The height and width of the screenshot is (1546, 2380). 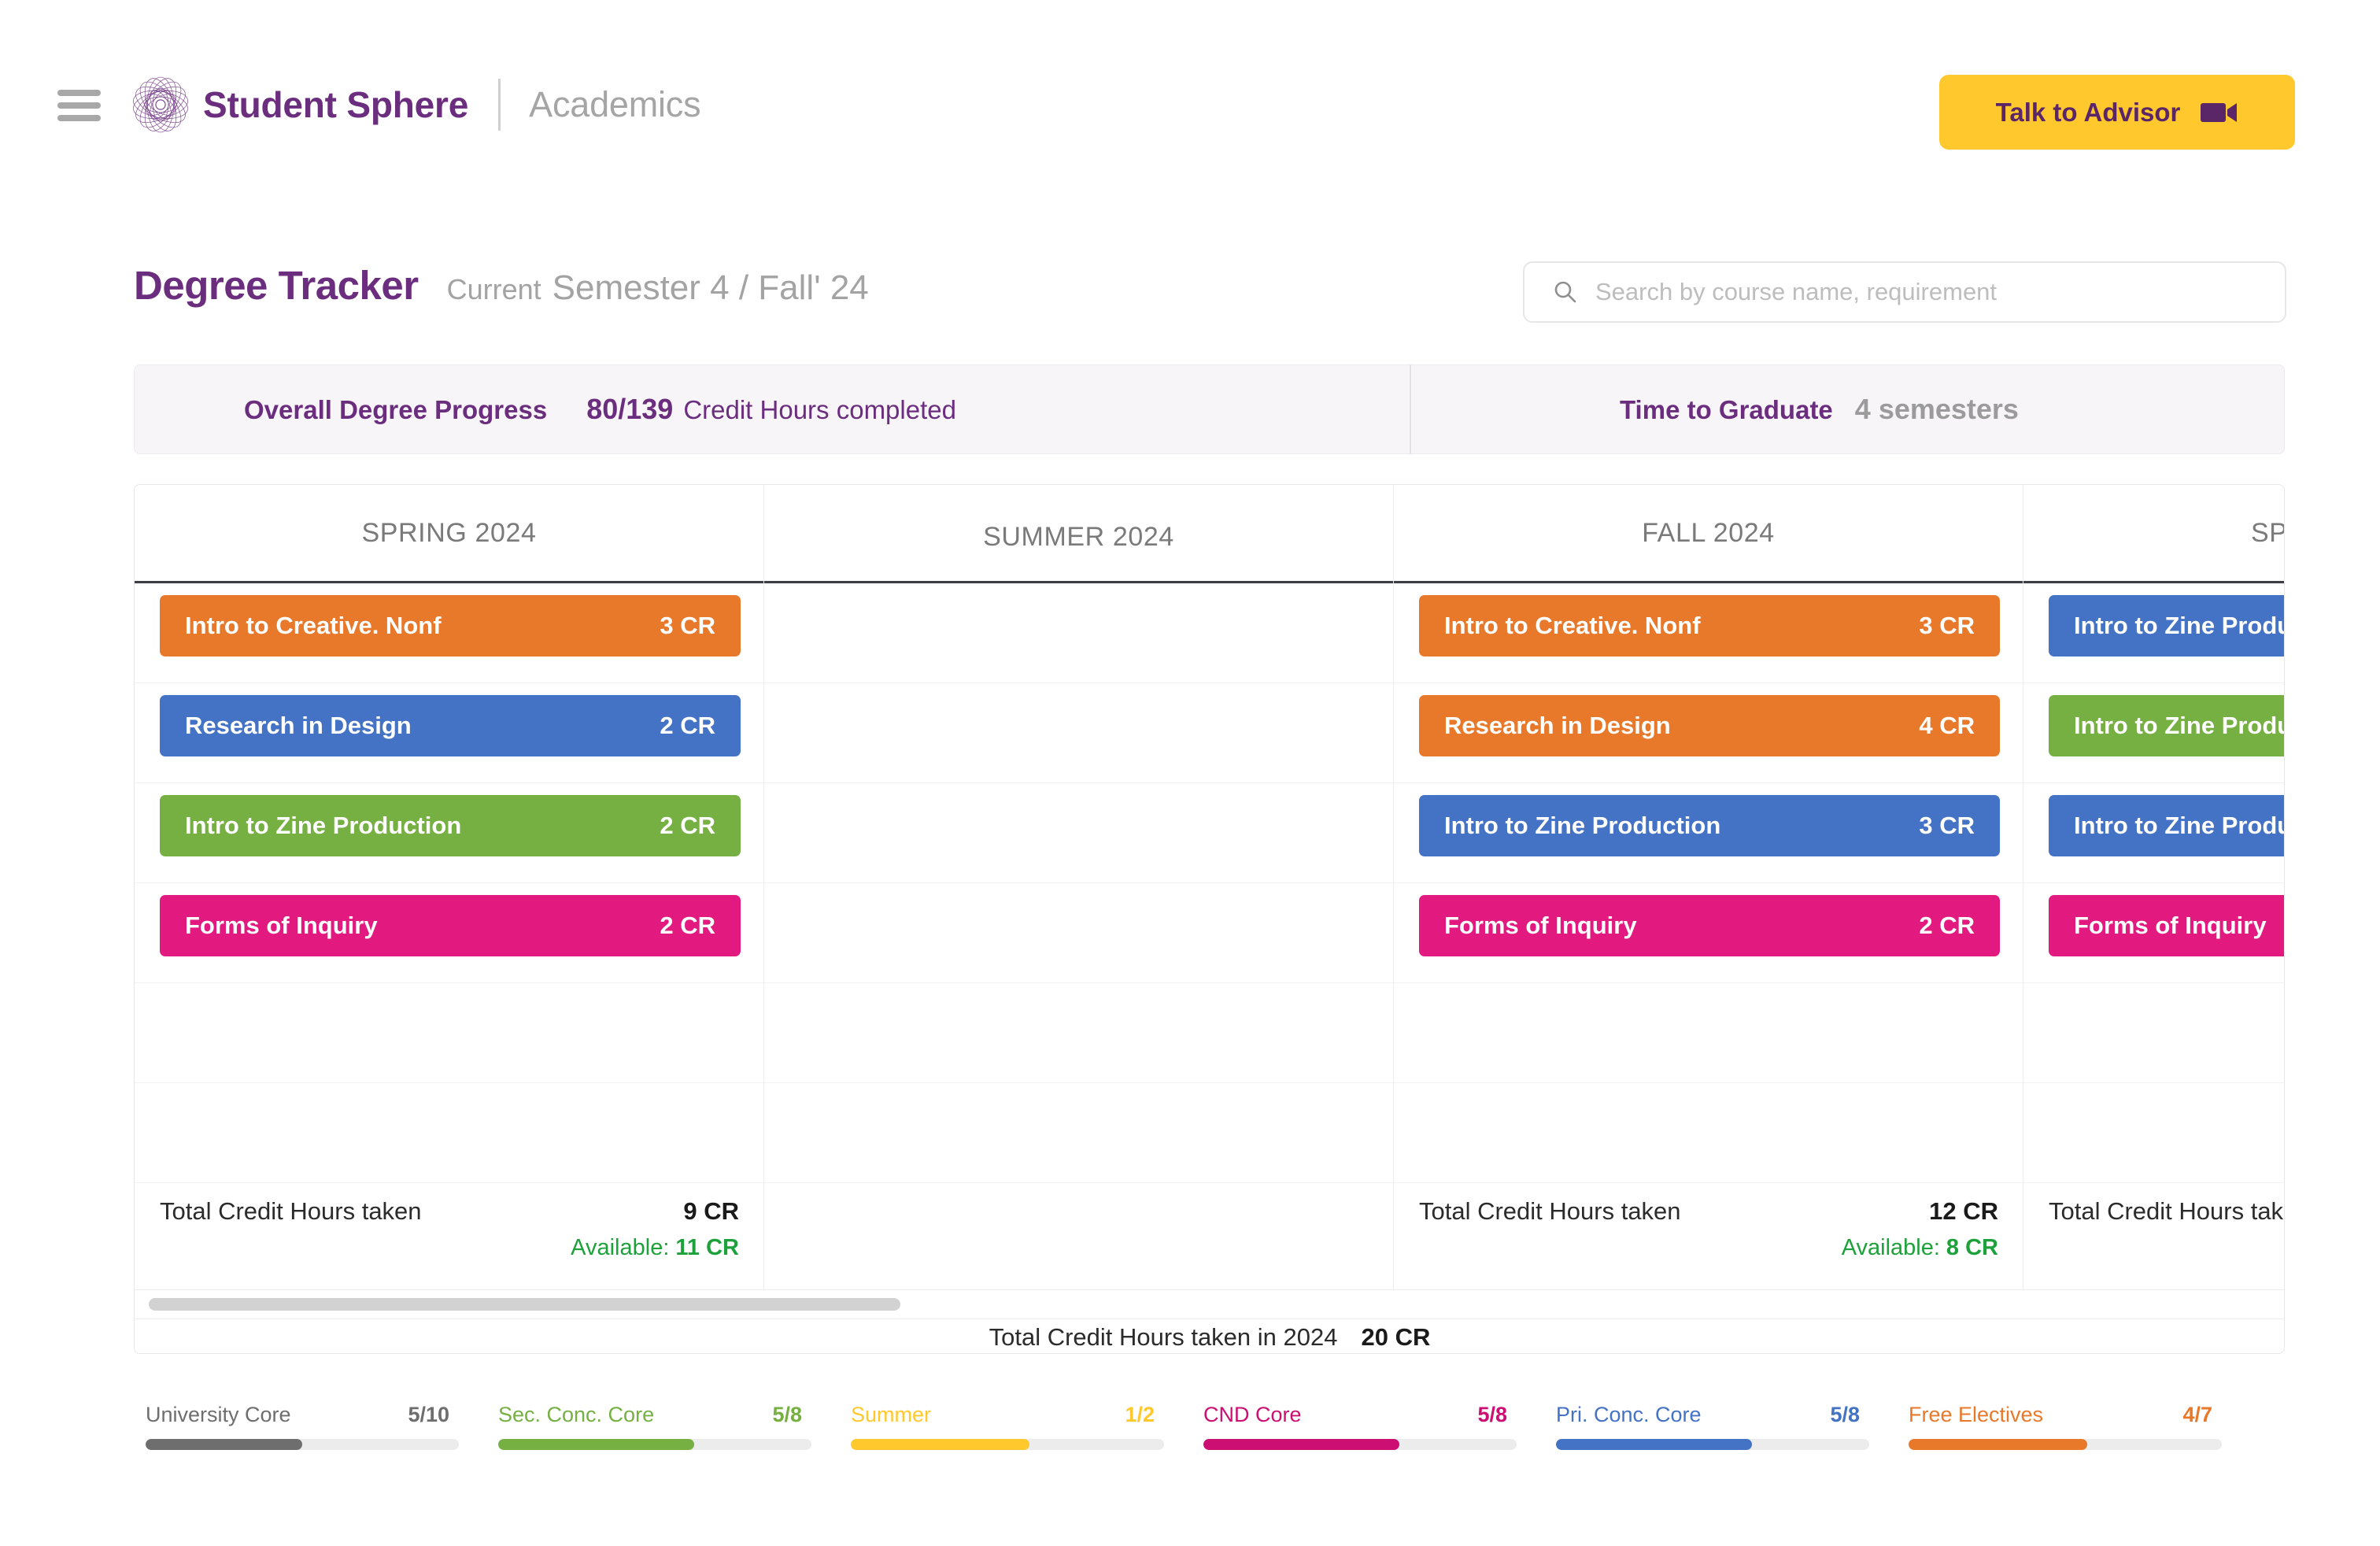 What do you see at coordinates (2088, 112) in the screenshot?
I see `talk-to-advisor-label: Talk to Advisor` at bounding box center [2088, 112].